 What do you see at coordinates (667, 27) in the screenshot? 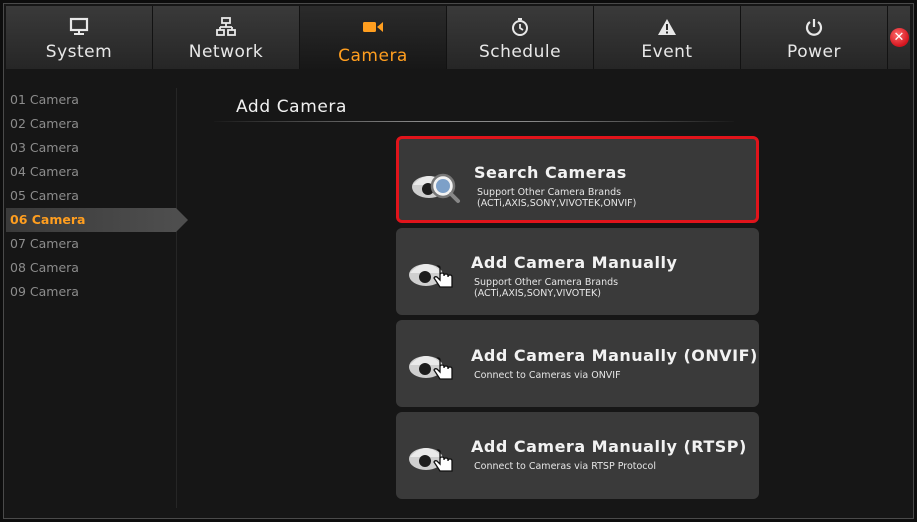
I see `warning-icon` at bounding box center [667, 27].